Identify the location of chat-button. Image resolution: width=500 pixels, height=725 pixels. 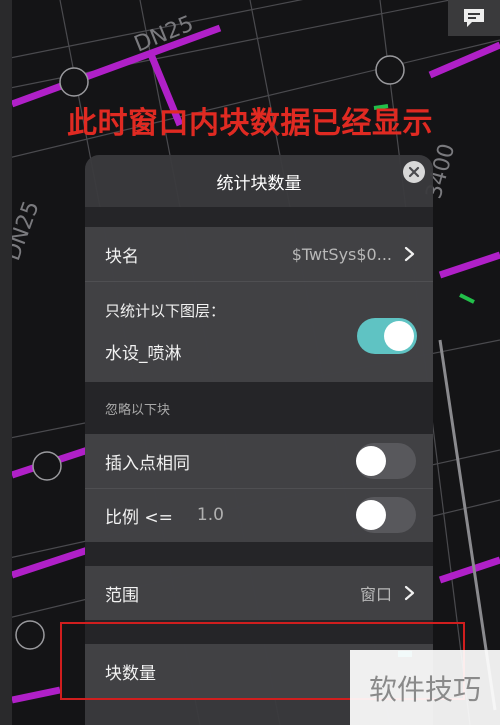
(474, 18).